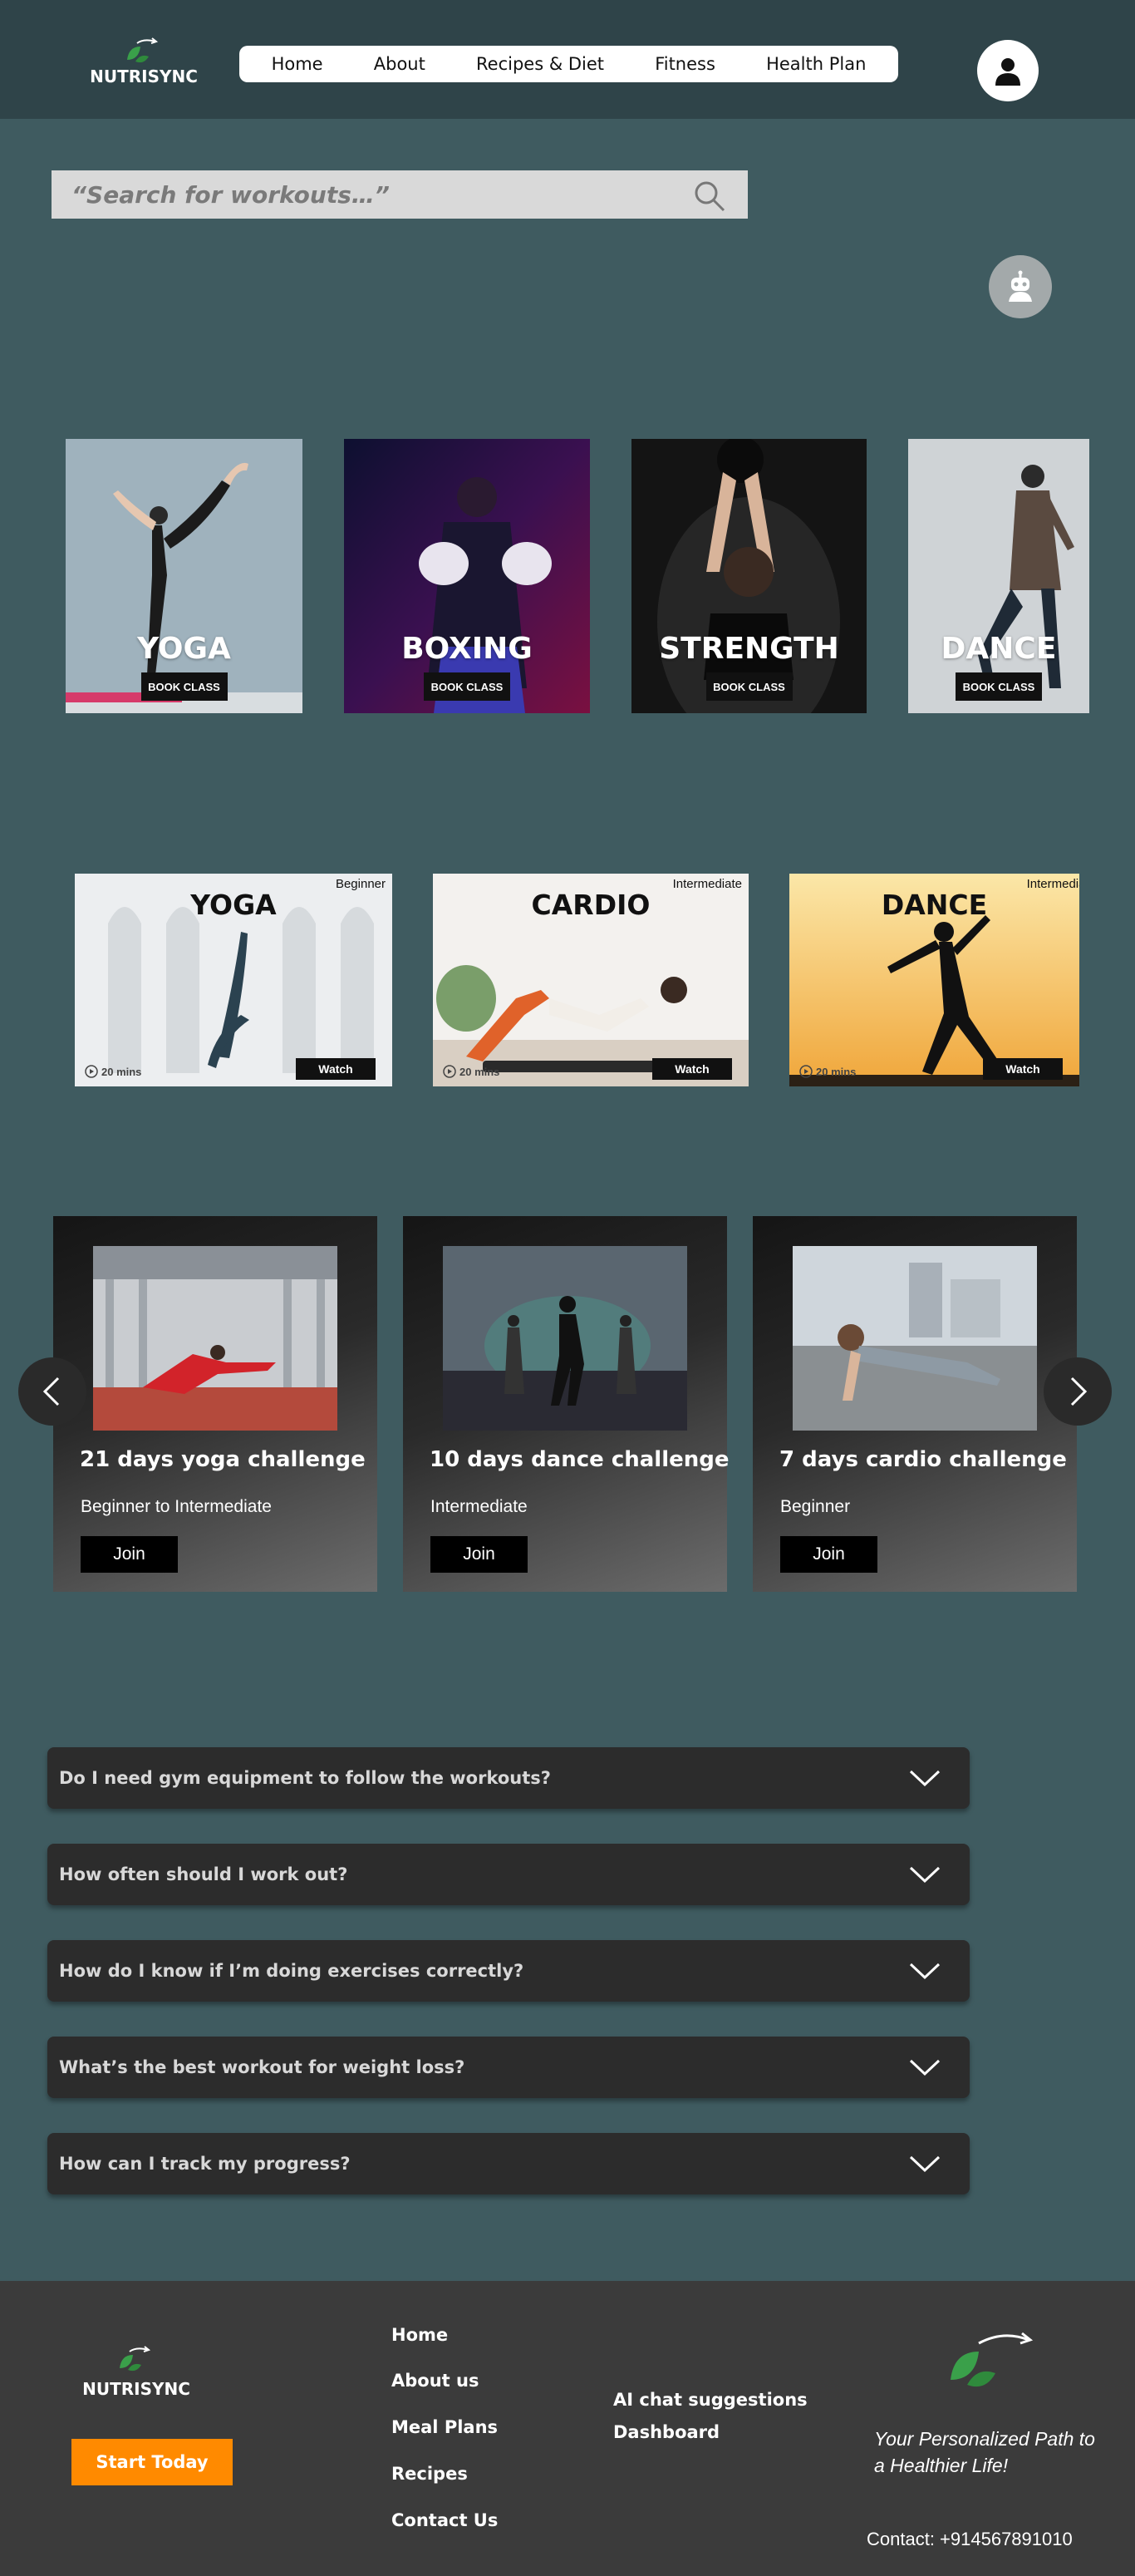 The height and width of the screenshot is (2576, 1135). Describe the element at coordinates (429, 2474) in the screenshot. I see `footer-link-recipes: Recipes` at that location.